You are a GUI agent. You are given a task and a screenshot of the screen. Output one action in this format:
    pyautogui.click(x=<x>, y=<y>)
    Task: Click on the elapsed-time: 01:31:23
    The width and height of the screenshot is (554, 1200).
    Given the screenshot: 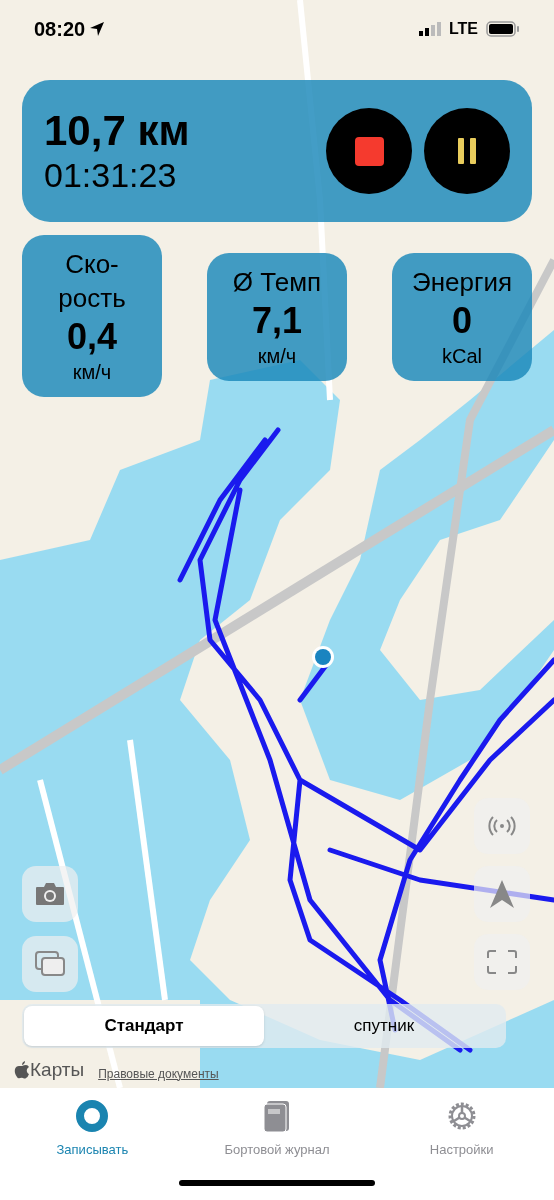 What is the action you would take?
    pyautogui.click(x=111, y=175)
    